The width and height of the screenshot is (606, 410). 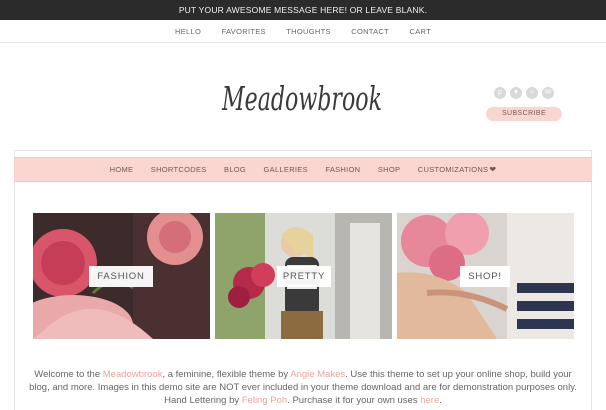 I want to click on tile-label: PRETTY, so click(x=304, y=276).